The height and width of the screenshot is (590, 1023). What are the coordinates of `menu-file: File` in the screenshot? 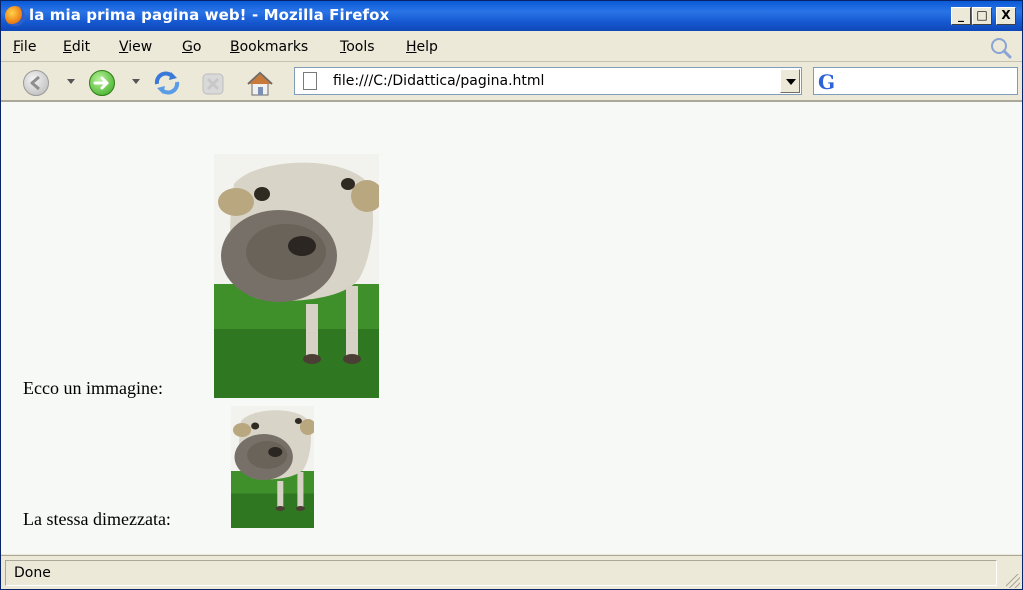 It's located at (24, 47).